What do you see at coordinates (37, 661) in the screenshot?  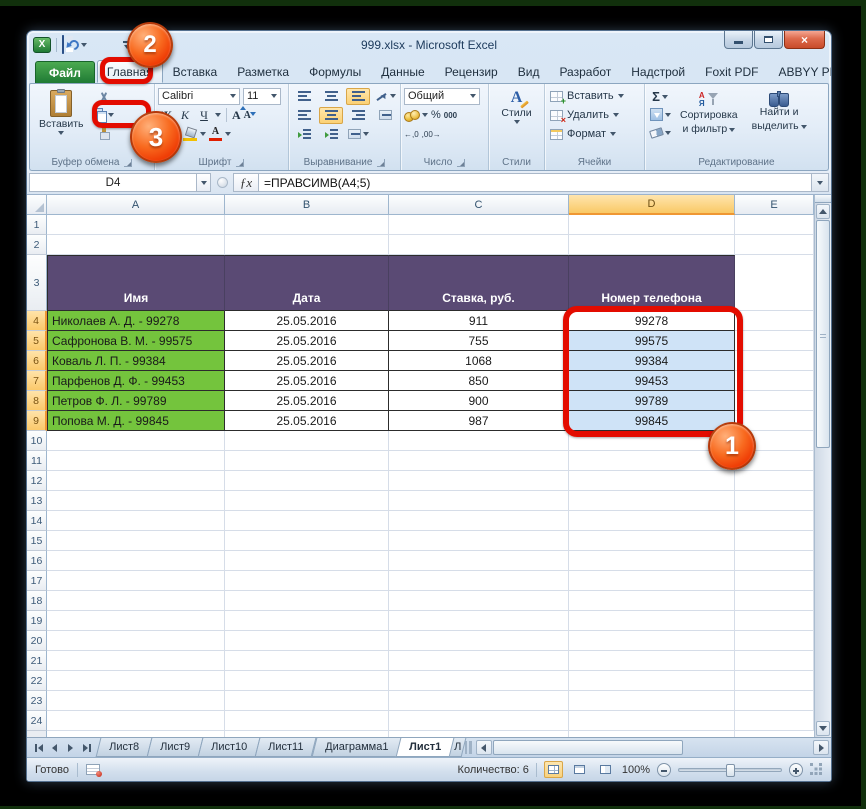 I see `row-header-21: 21` at bounding box center [37, 661].